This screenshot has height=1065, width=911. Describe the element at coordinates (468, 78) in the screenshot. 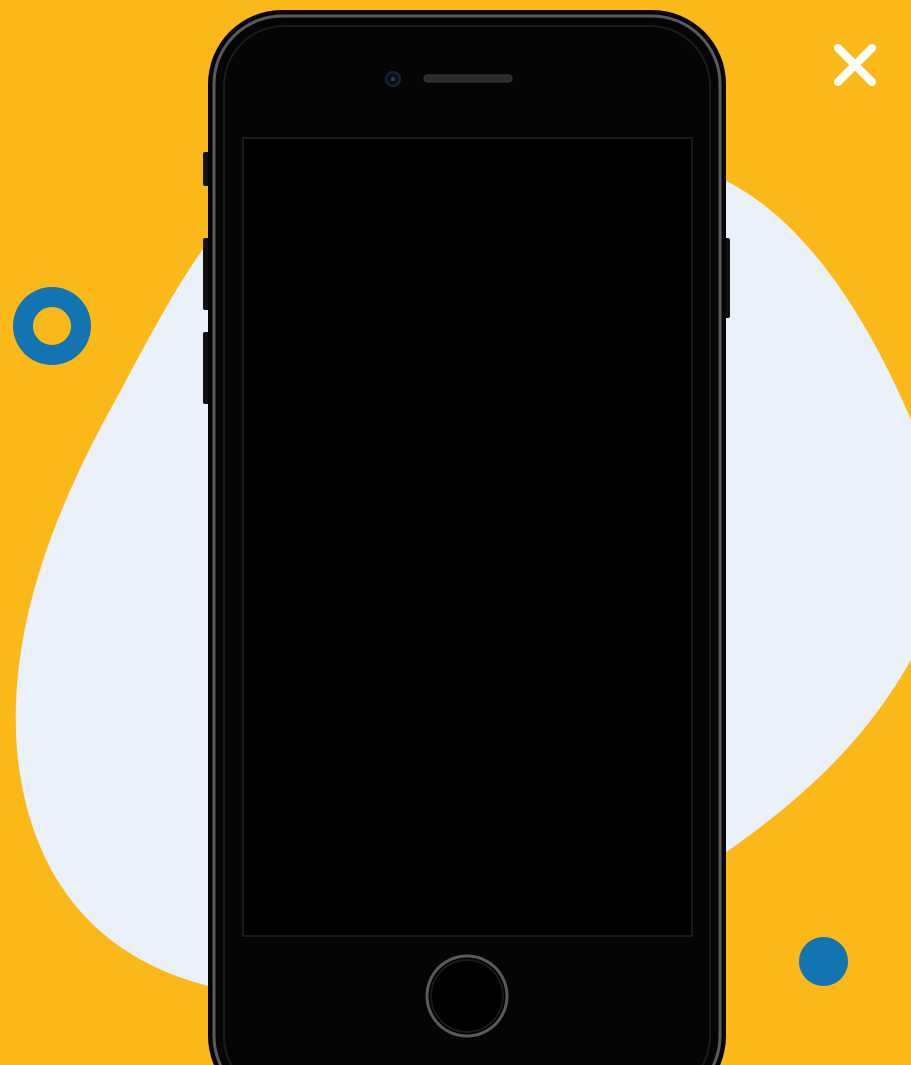

I see `earpiece-speaker-icon` at that location.